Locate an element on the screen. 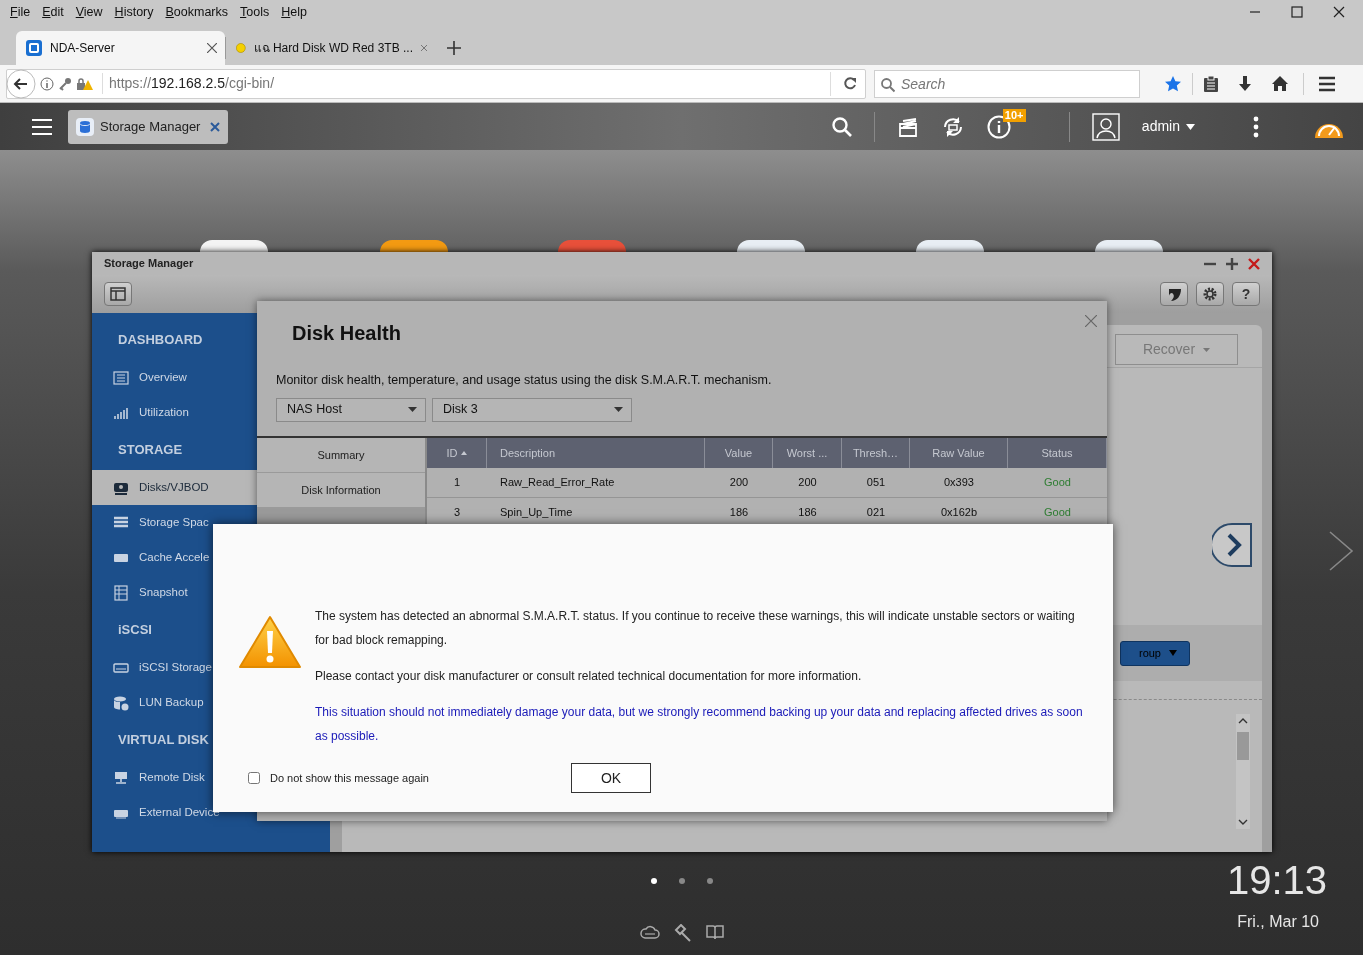  user-menu: admin is located at coordinates (1160, 126).